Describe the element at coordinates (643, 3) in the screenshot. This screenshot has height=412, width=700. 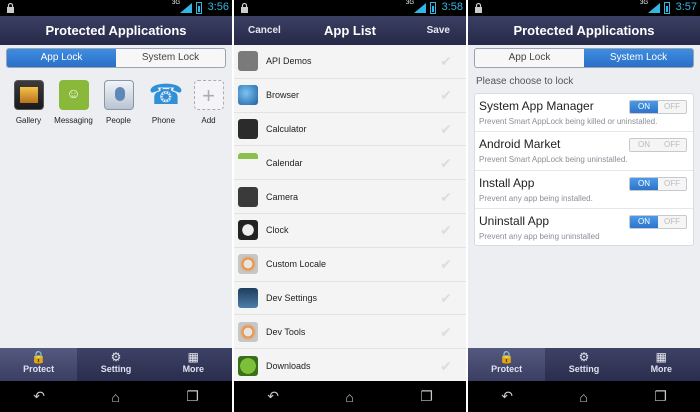
I see `network-type: 3G` at that location.